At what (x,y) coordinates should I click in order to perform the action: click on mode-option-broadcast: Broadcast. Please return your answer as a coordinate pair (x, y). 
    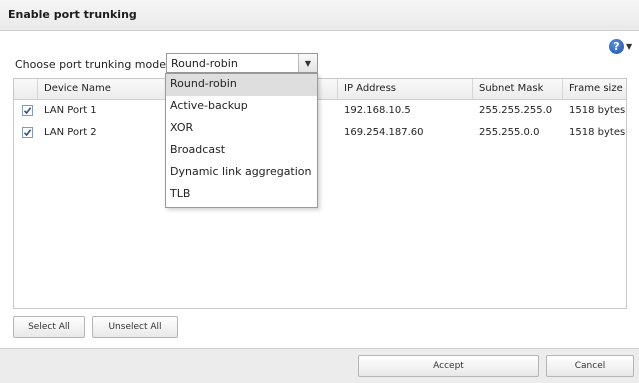
    Looking at the image, I should click on (241, 151).